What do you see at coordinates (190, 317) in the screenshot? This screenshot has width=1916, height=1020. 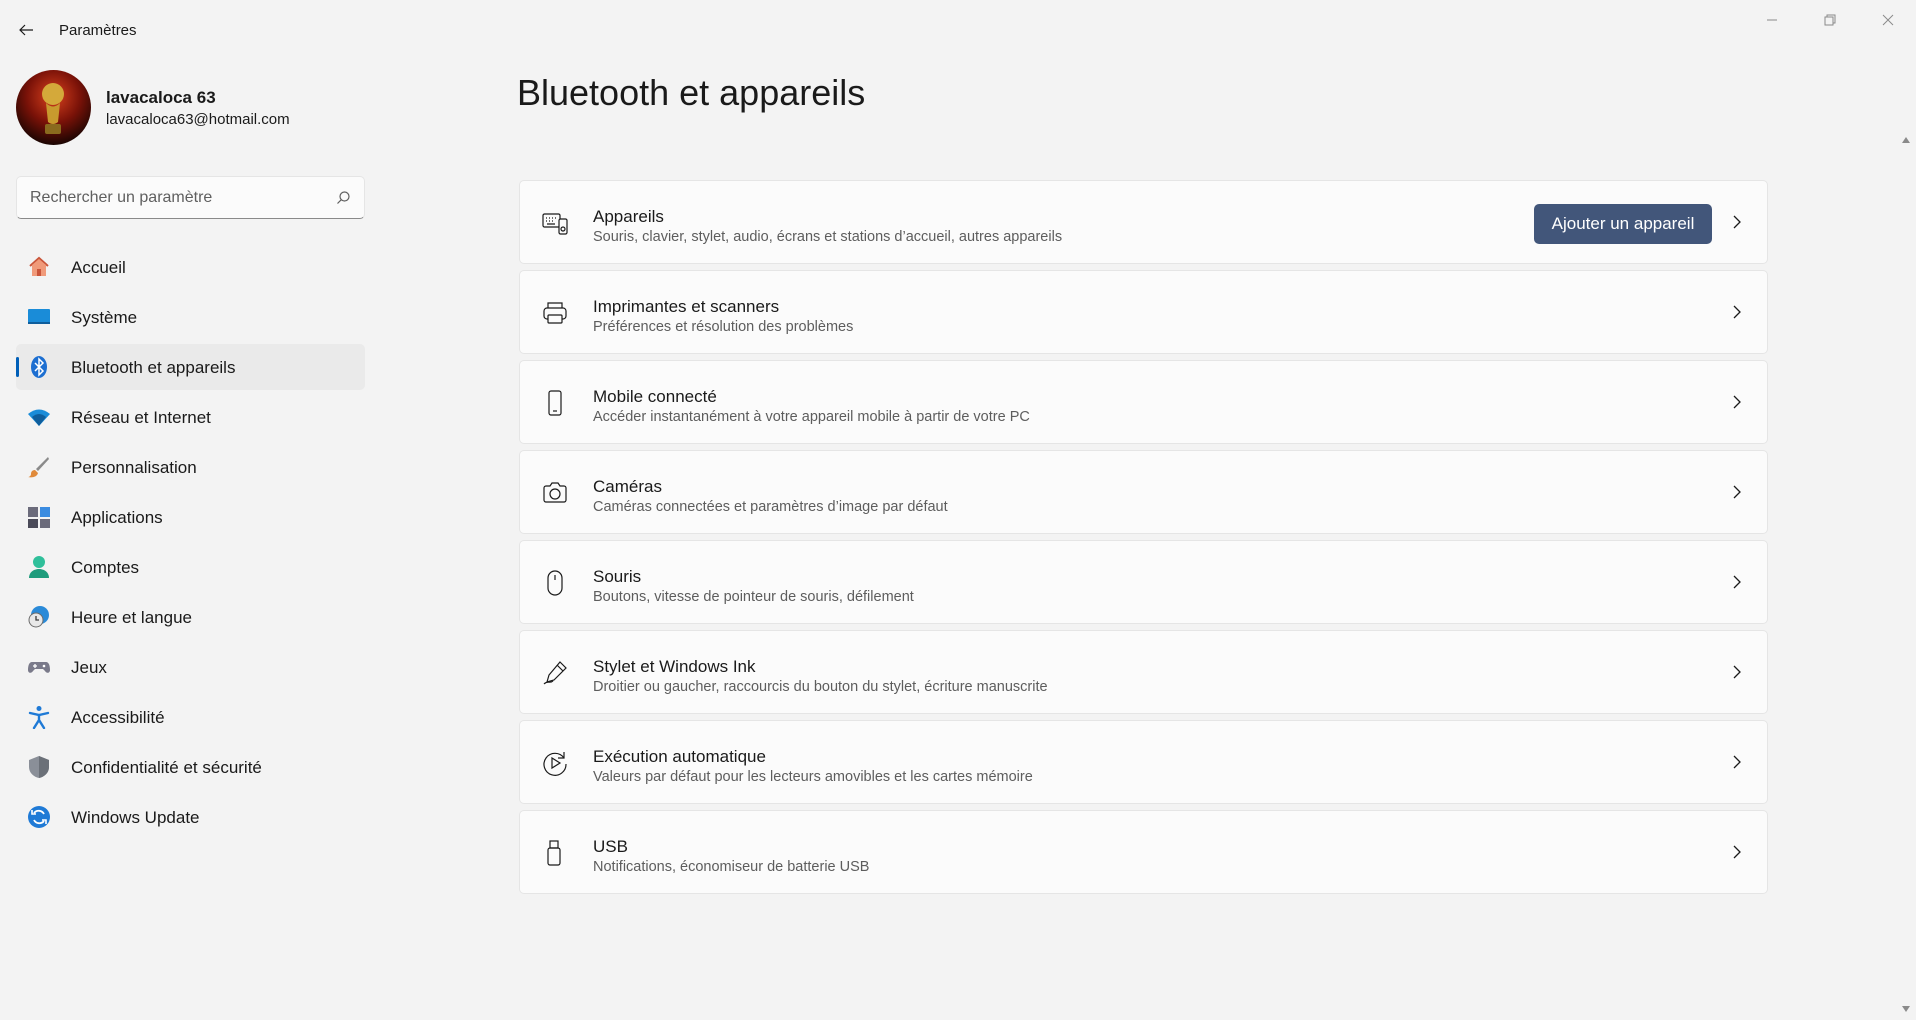 I see `sidebar-item-systeme: Système` at bounding box center [190, 317].